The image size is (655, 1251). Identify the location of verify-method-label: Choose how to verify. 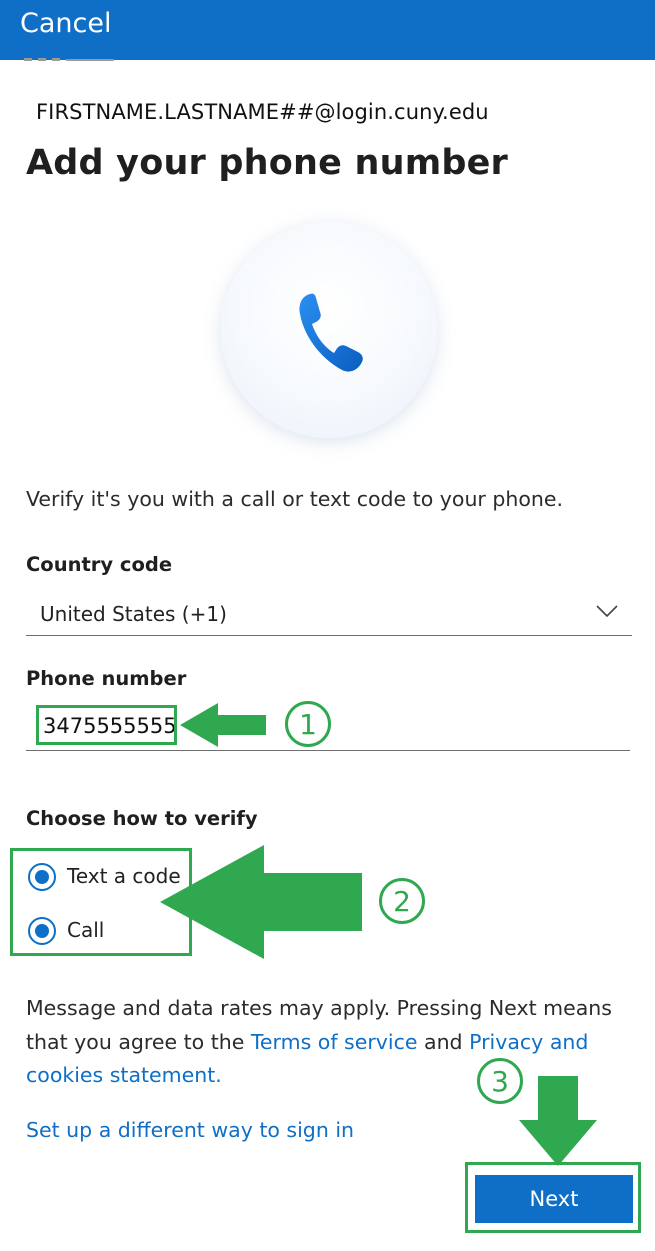
(142, 818).